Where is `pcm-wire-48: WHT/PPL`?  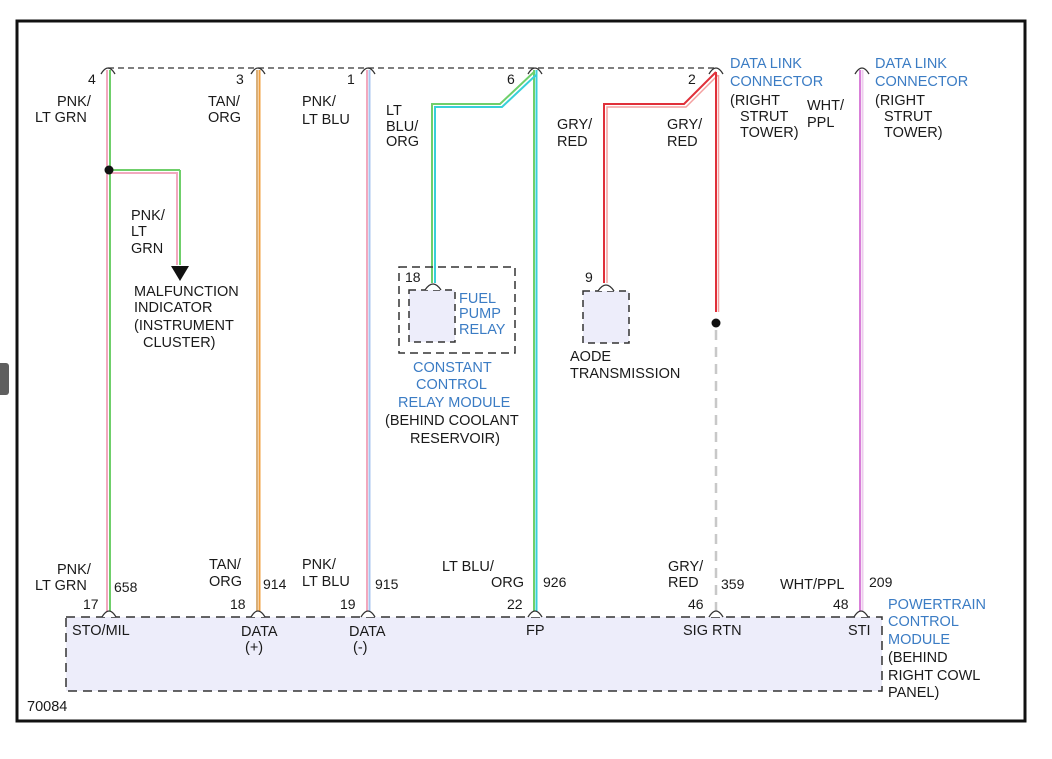 pcm-wire-48: WHT/PPL is located at coordinates (812, 585).